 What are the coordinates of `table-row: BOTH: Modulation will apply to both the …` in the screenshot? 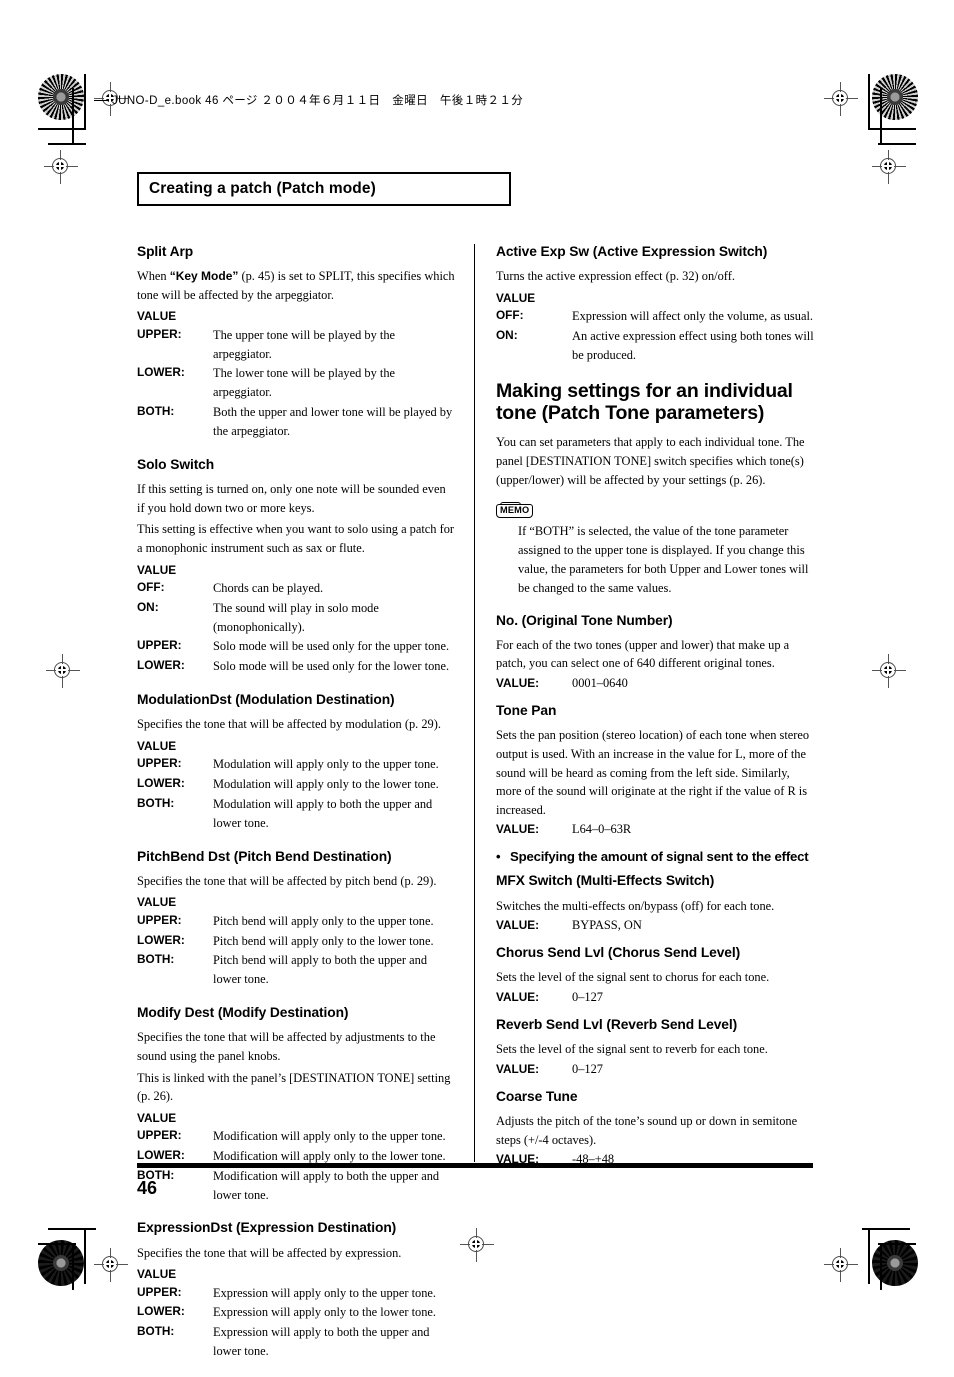 It's located at (296, 814).